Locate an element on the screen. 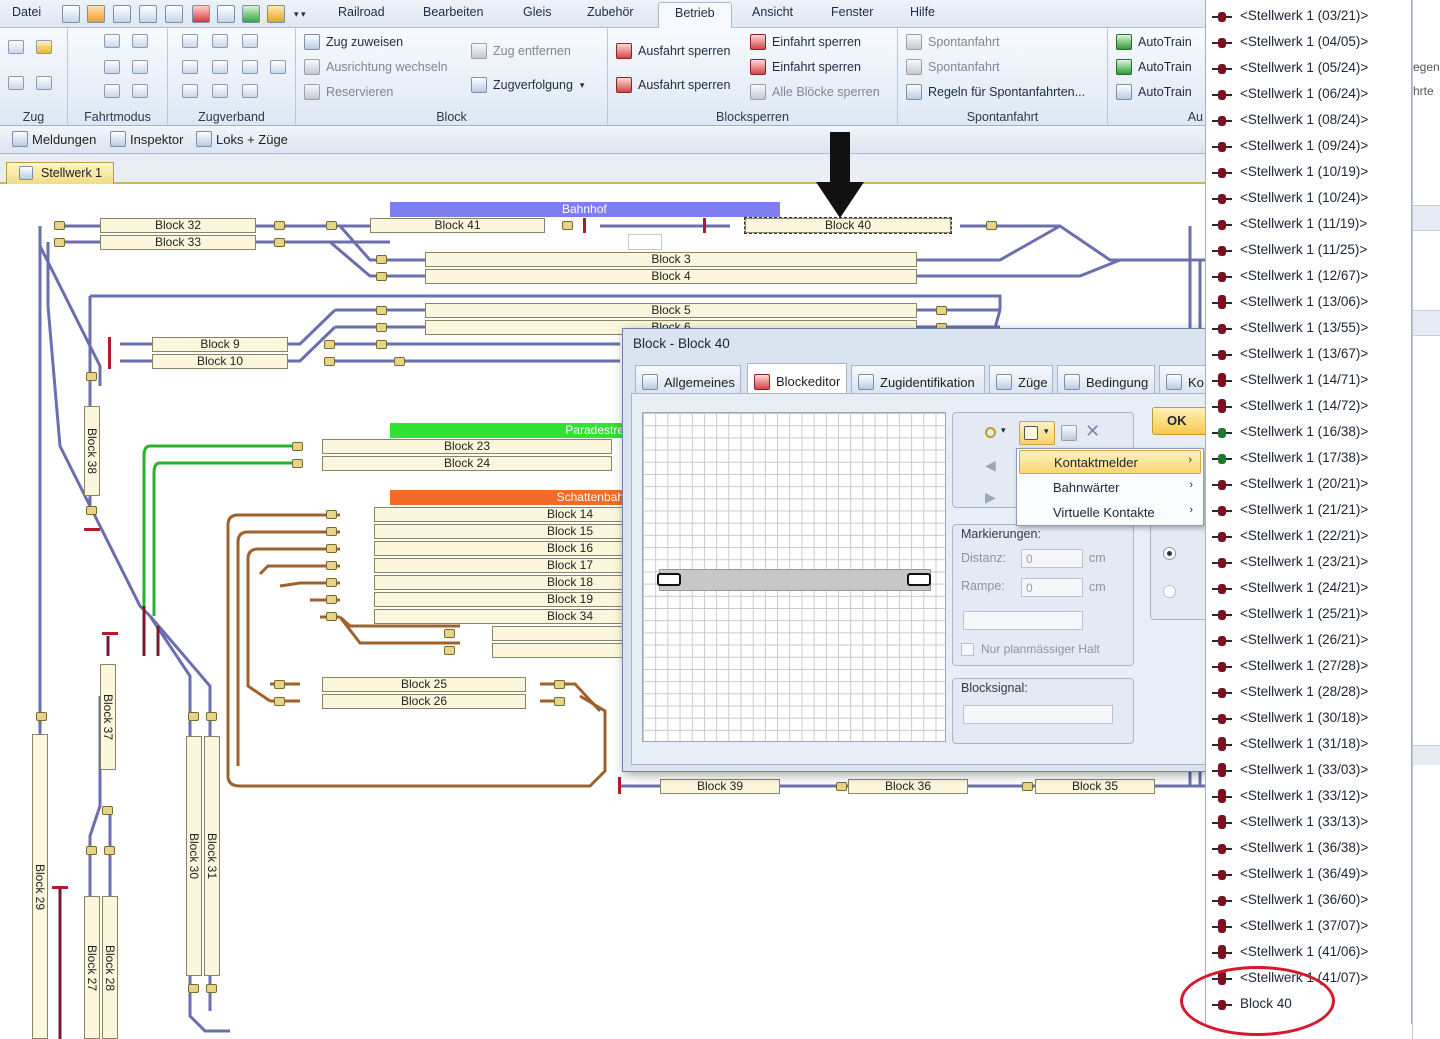 Image resolution: width=1440 pixels, height=1039 pixels. block-15: Block 15 is located at coordinates (502, 531).